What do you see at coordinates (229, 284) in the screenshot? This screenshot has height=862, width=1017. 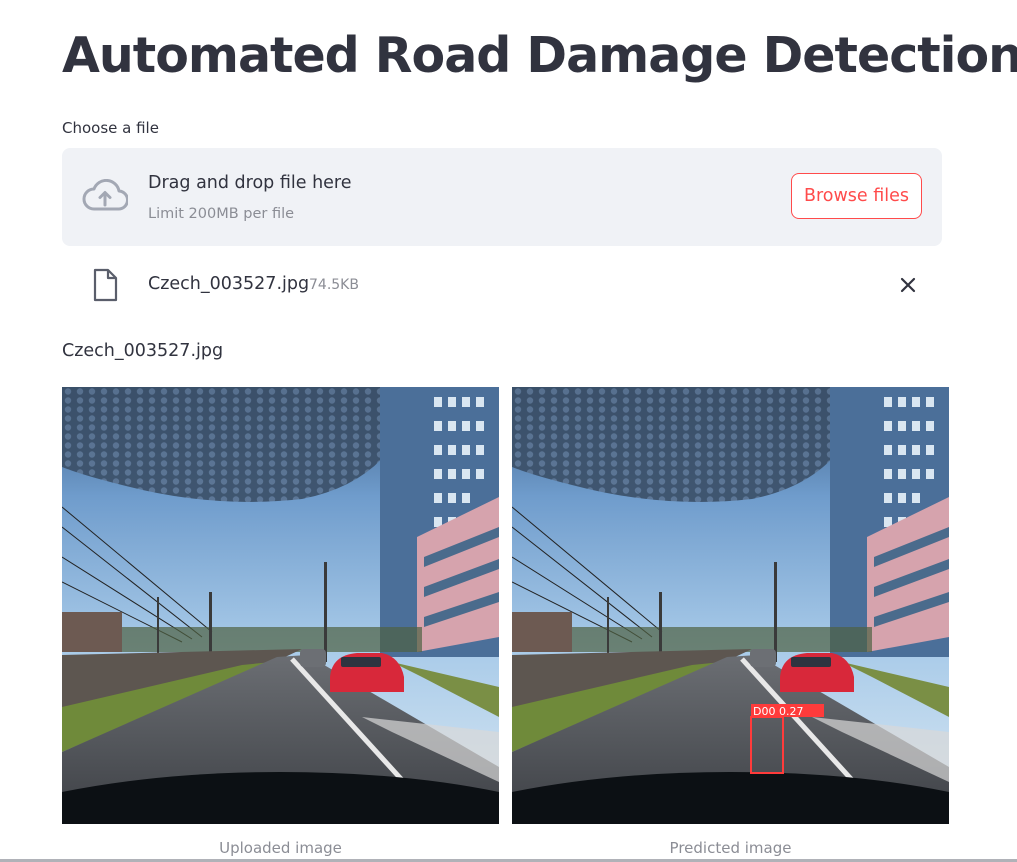 I see `uploaded-file-name: Czech_003527.jpg` at bounding box center [229, 284].